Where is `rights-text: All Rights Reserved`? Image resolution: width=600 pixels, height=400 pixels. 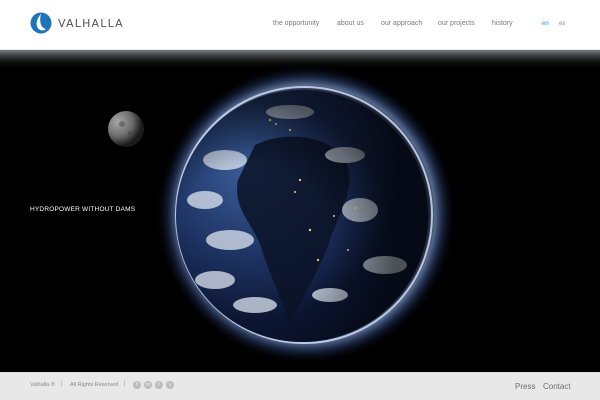 rights-text: All Rights Reserved is located at coordinates (94, 385).